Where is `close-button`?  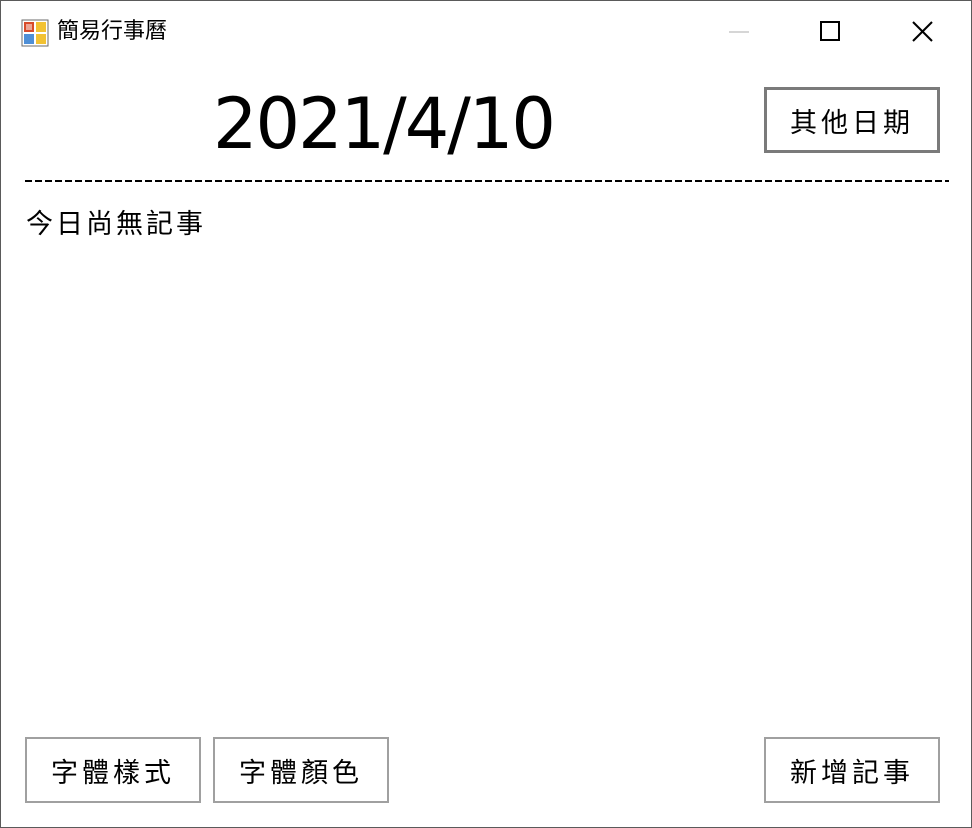
close-button is located at coordinates (920, 31).